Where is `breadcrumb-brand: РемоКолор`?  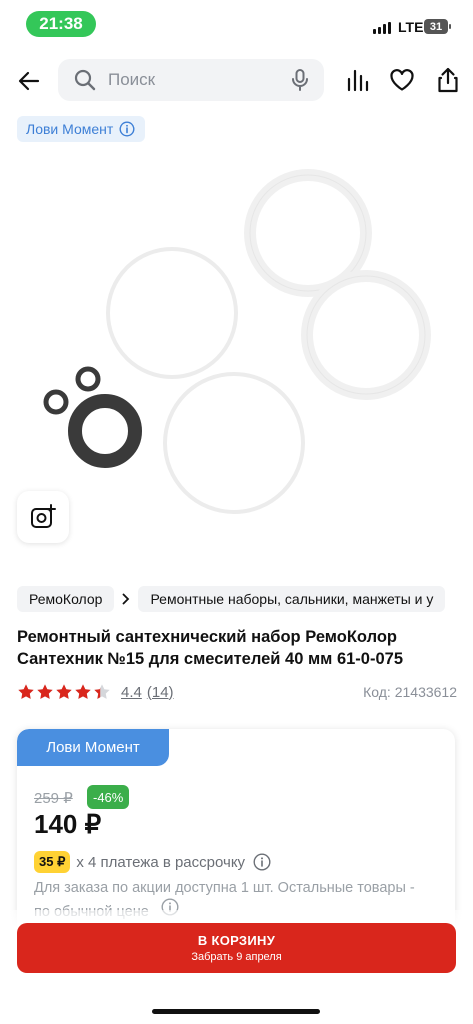 breadcrumb-brand: РемоКолор is located at coordinates (66, 598).